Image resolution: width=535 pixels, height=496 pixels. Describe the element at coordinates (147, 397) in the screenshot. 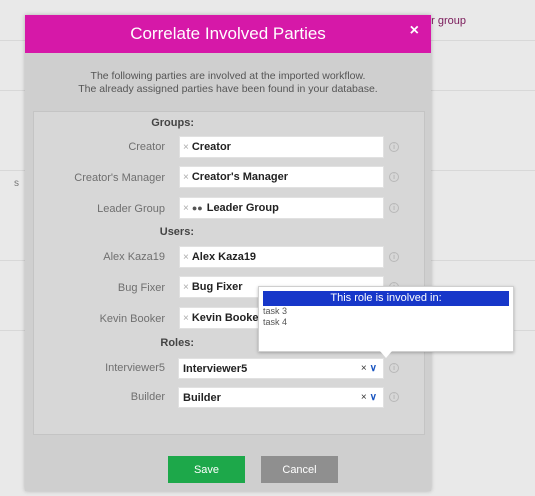

I see `role-label: Builder` at that location.